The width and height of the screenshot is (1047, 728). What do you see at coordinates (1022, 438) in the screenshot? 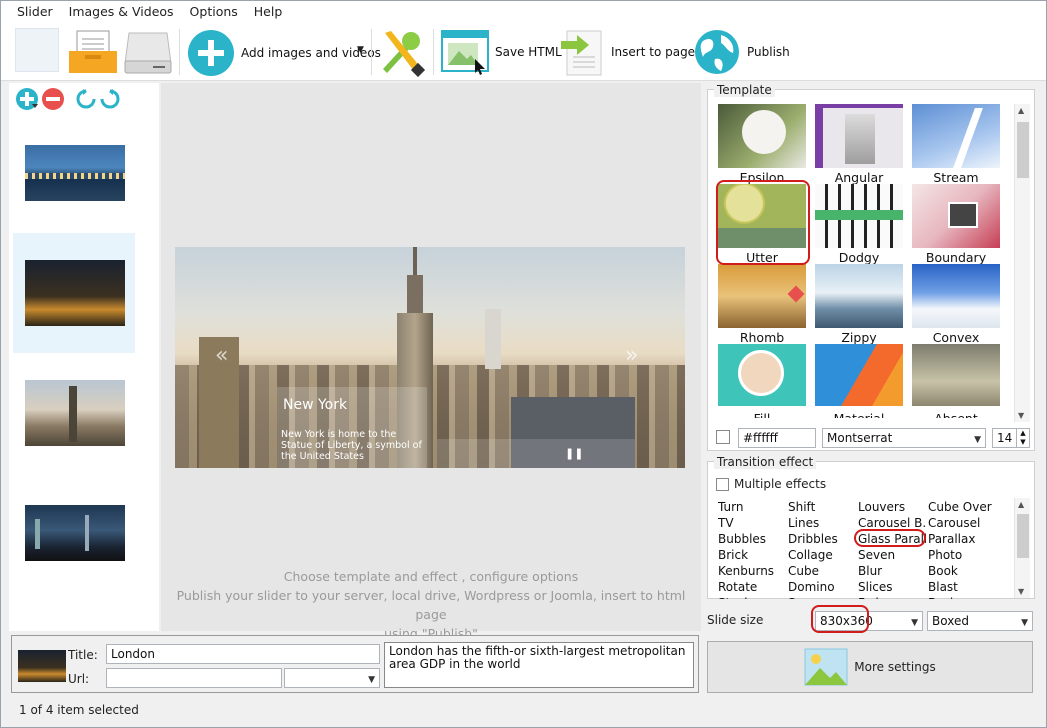
I see `stepper-arrows-icon: ▲ ▼` at bounding box center [1022, 438].